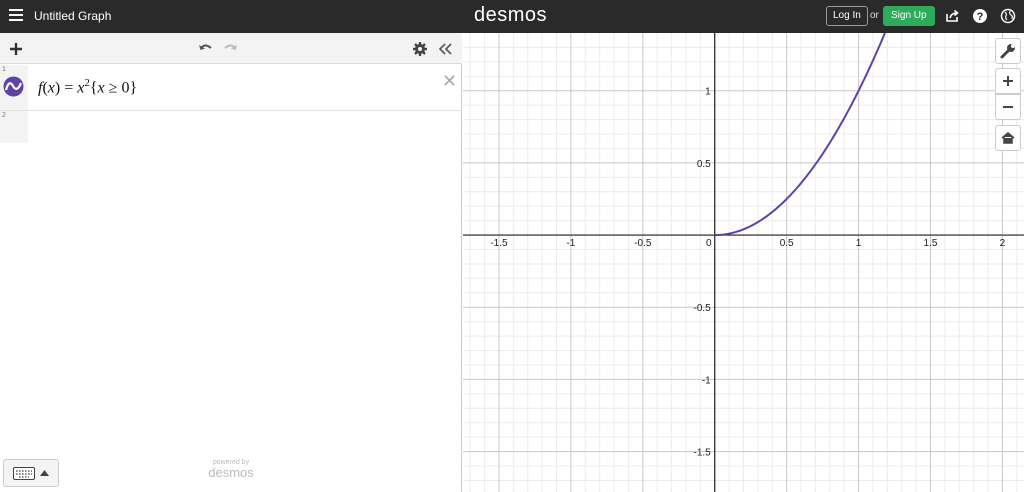  What do you see at coordinates (231, 88) in the screenshot?
I see `expression-row: 1 f(x) = x2{x ≥ 0} ✕` at bounding box center [231, 88].